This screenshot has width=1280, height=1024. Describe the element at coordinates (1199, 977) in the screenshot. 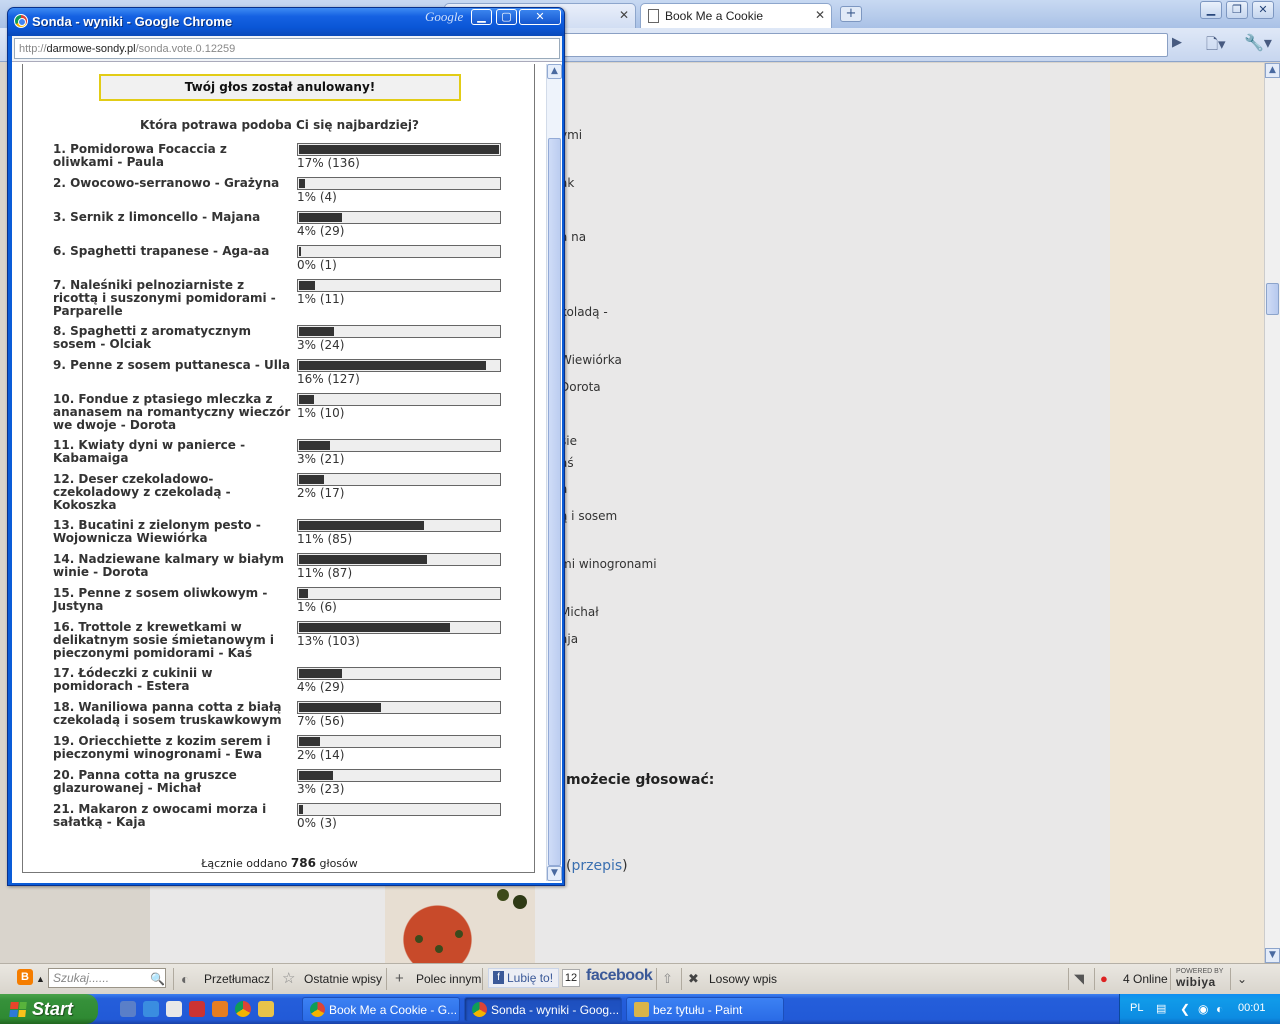

I see `wibiya-logo: POWERED BY wibiya` at that location.